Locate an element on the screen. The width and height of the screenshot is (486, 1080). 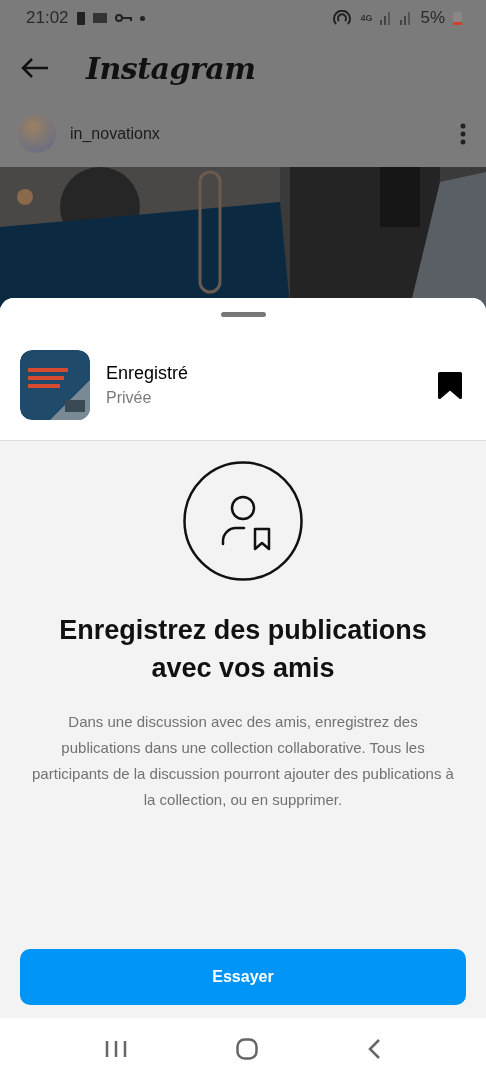
try-button: Essayer is located at coordinates (243, 977).